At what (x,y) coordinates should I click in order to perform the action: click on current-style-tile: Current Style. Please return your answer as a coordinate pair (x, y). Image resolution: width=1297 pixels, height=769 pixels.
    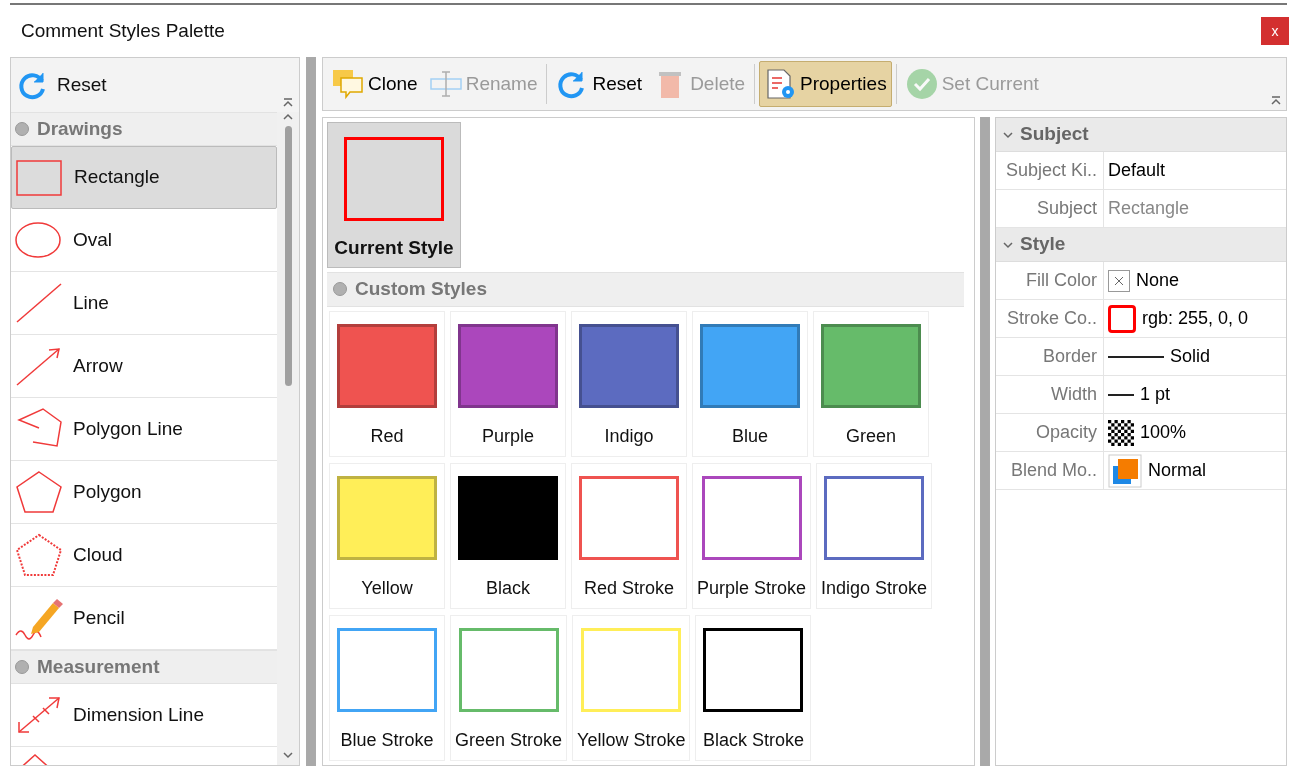
    Looking at the image, I should click on (394, 195).